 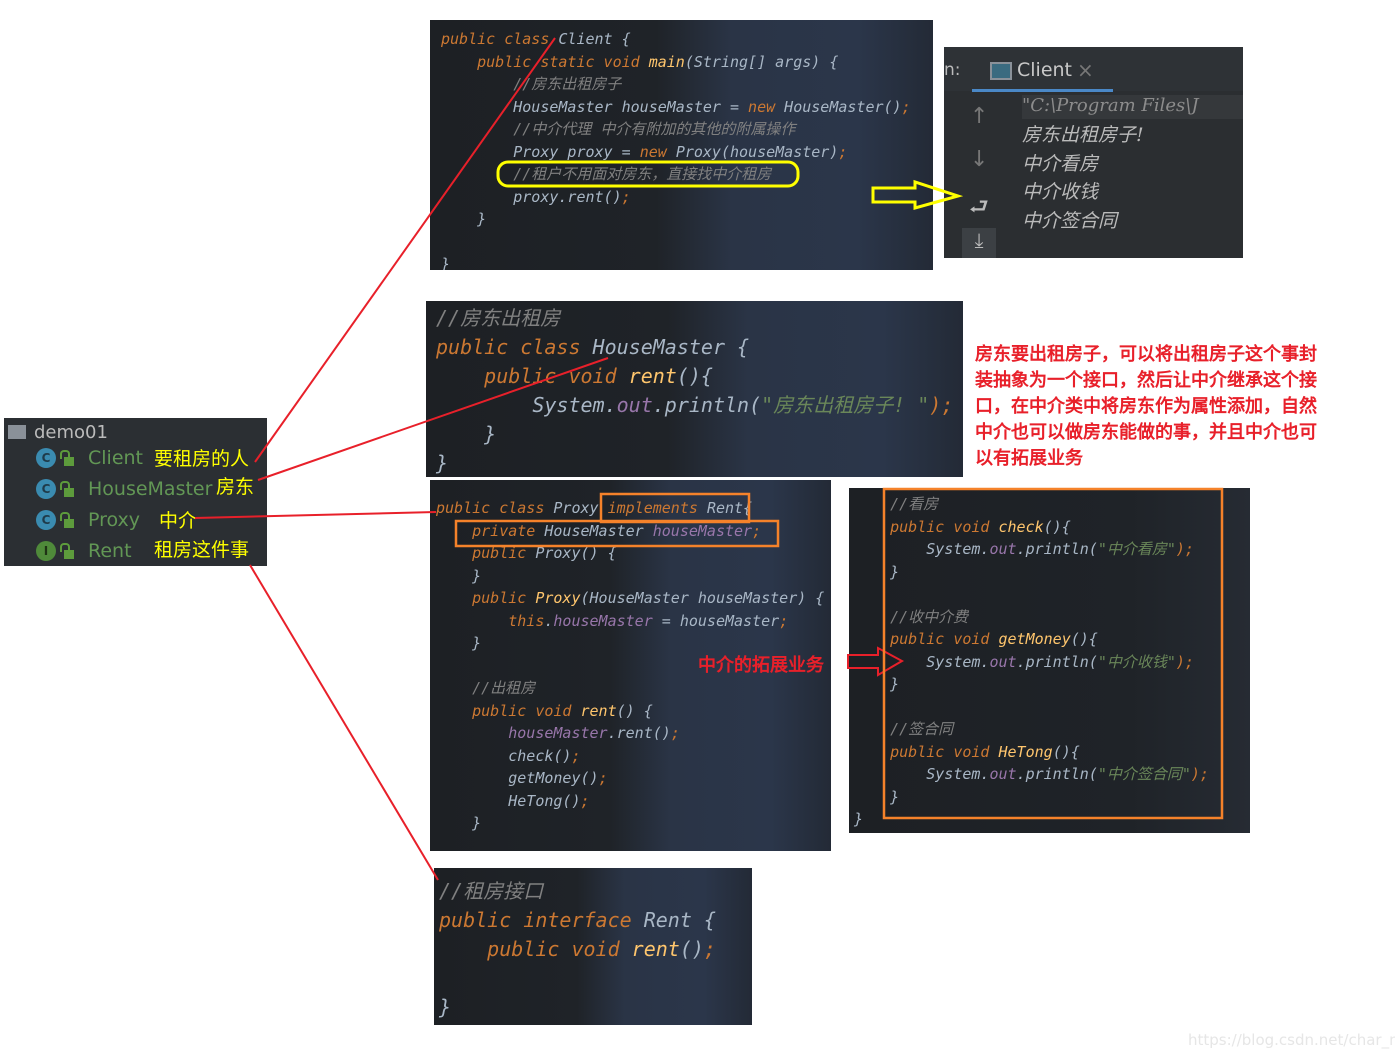 I want to click on code-token: Proxy, so click(x=558, y=598).